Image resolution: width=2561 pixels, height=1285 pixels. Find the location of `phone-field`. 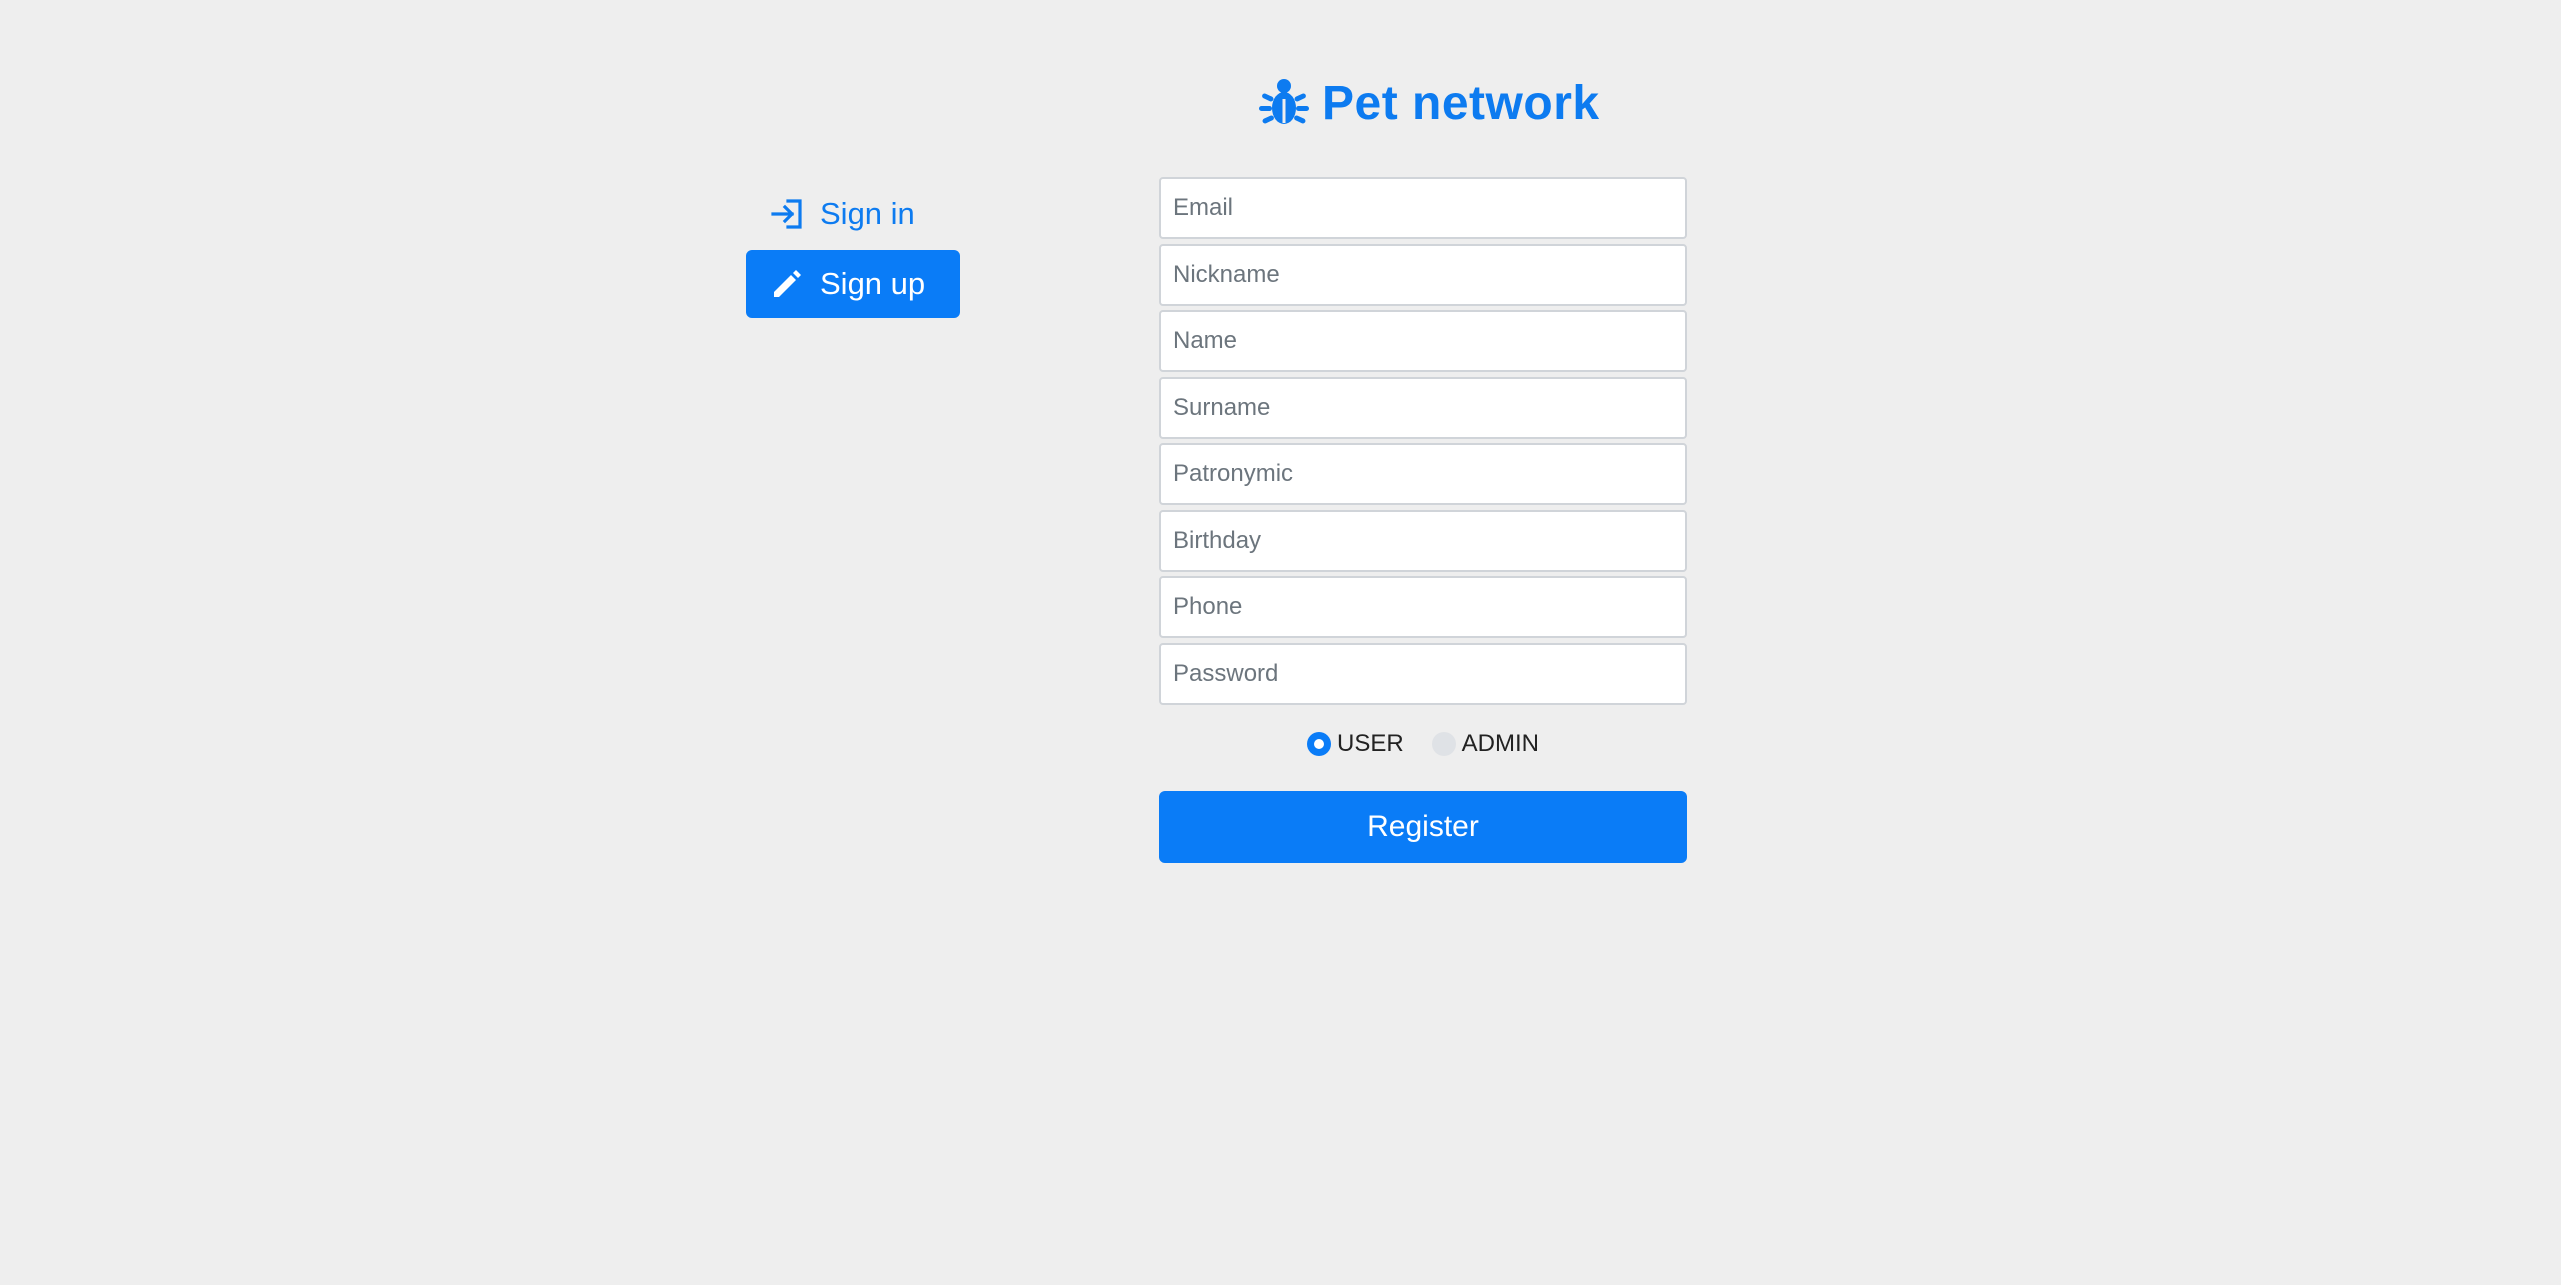

phone-field is located at coordinates (1423, 607).